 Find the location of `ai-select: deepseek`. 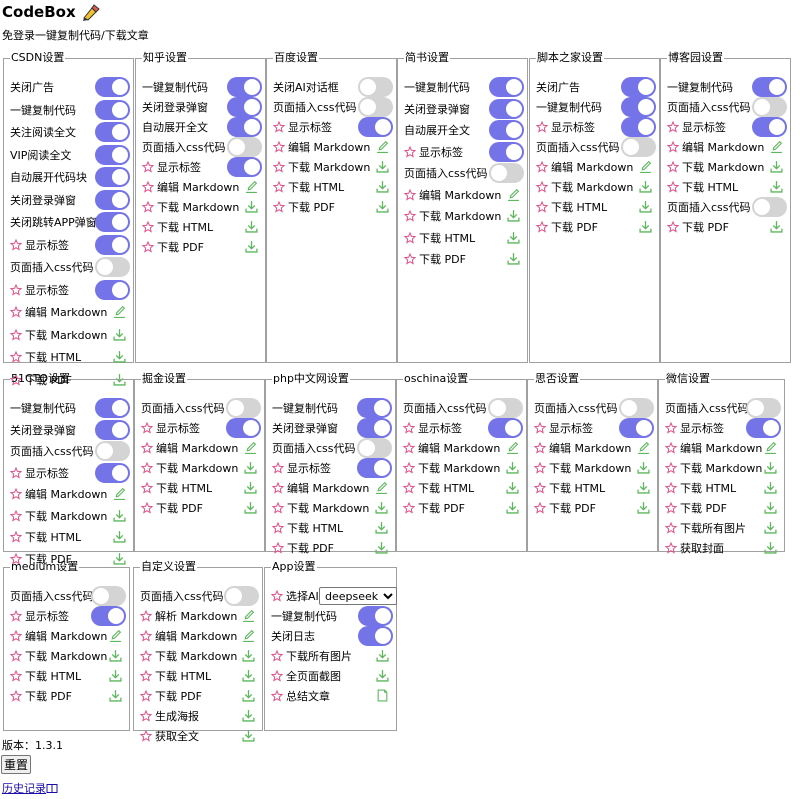

ai-select: deepseek is located at coordinates (358, 596).